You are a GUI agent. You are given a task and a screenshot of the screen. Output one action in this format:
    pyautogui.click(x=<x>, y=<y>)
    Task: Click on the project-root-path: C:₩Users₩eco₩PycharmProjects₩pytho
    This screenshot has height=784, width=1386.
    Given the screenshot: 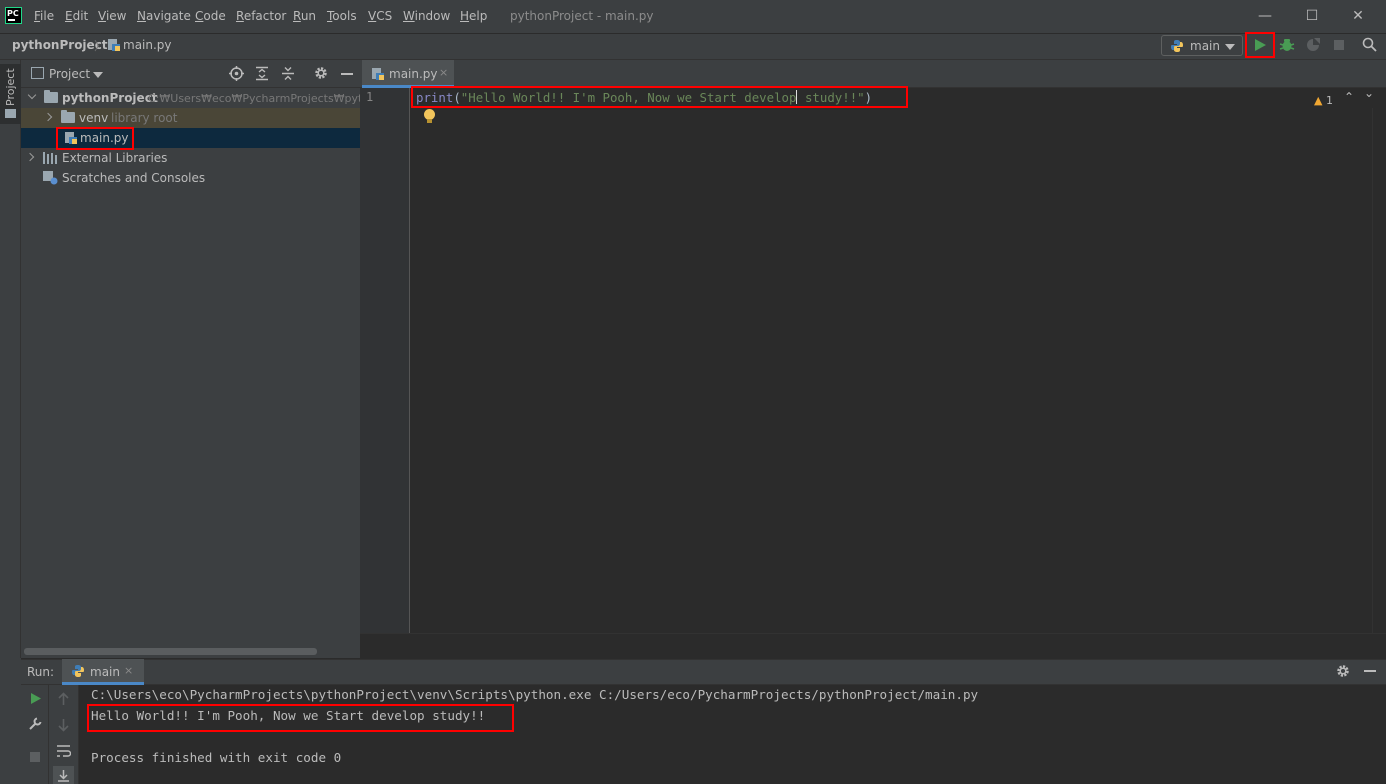 What is the action you would take?
    pyautogui.click(x=262, y=98)
    